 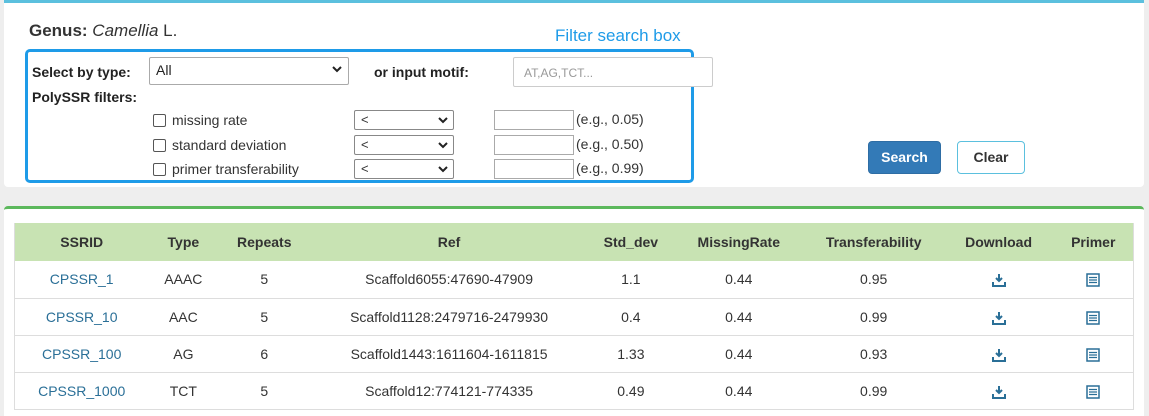 I want to click on transferability-cell: 0.93, so click(x=873, y=354).